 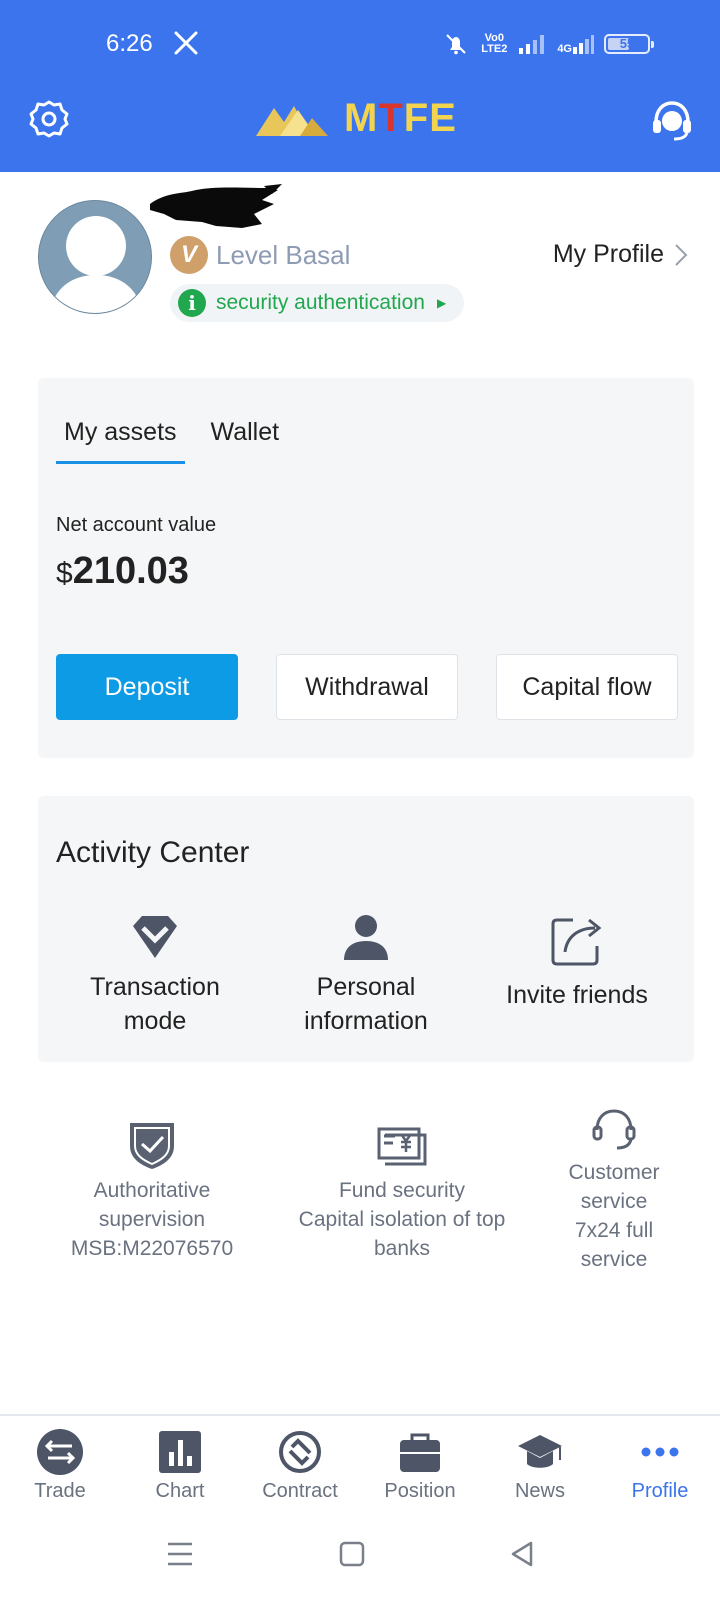 I want to click on feature-text: Authoritative supervision MSB:M22076570, so click(x=152, y=1219).